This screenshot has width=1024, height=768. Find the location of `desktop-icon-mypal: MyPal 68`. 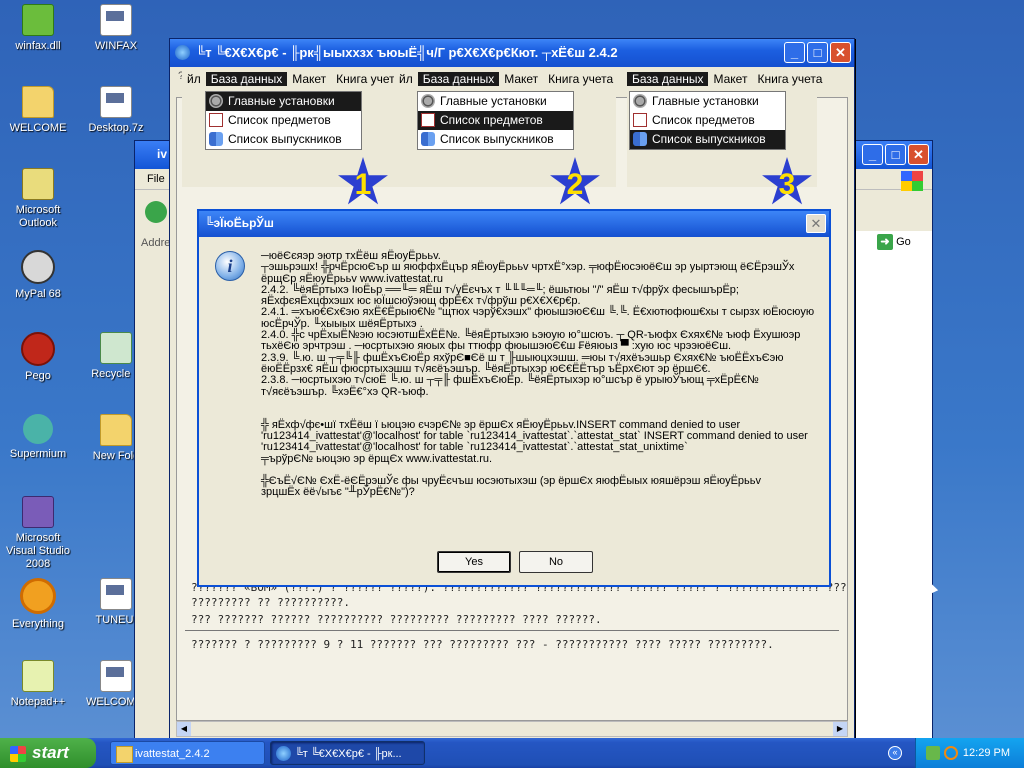

desktop-icon-mypal: MyPal 68 is located at coordinates (38, 275).